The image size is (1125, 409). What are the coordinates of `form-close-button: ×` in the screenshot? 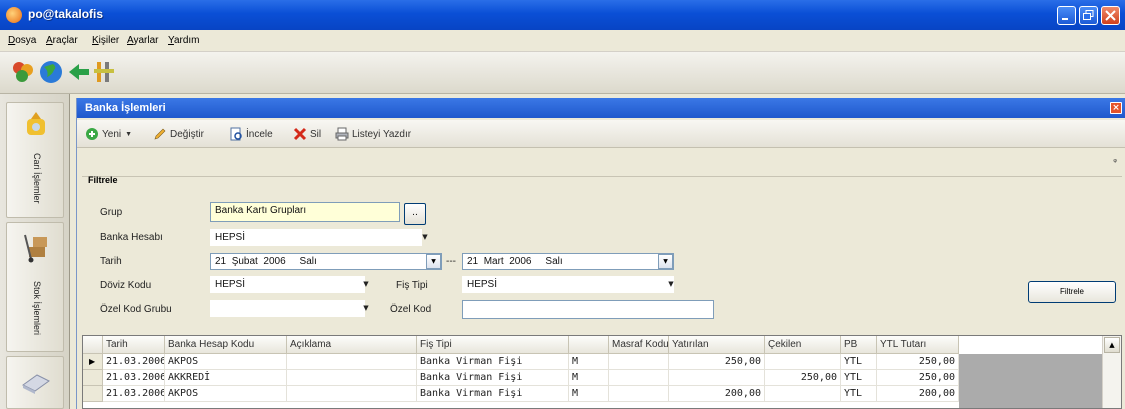 It's located at (1116, 108).